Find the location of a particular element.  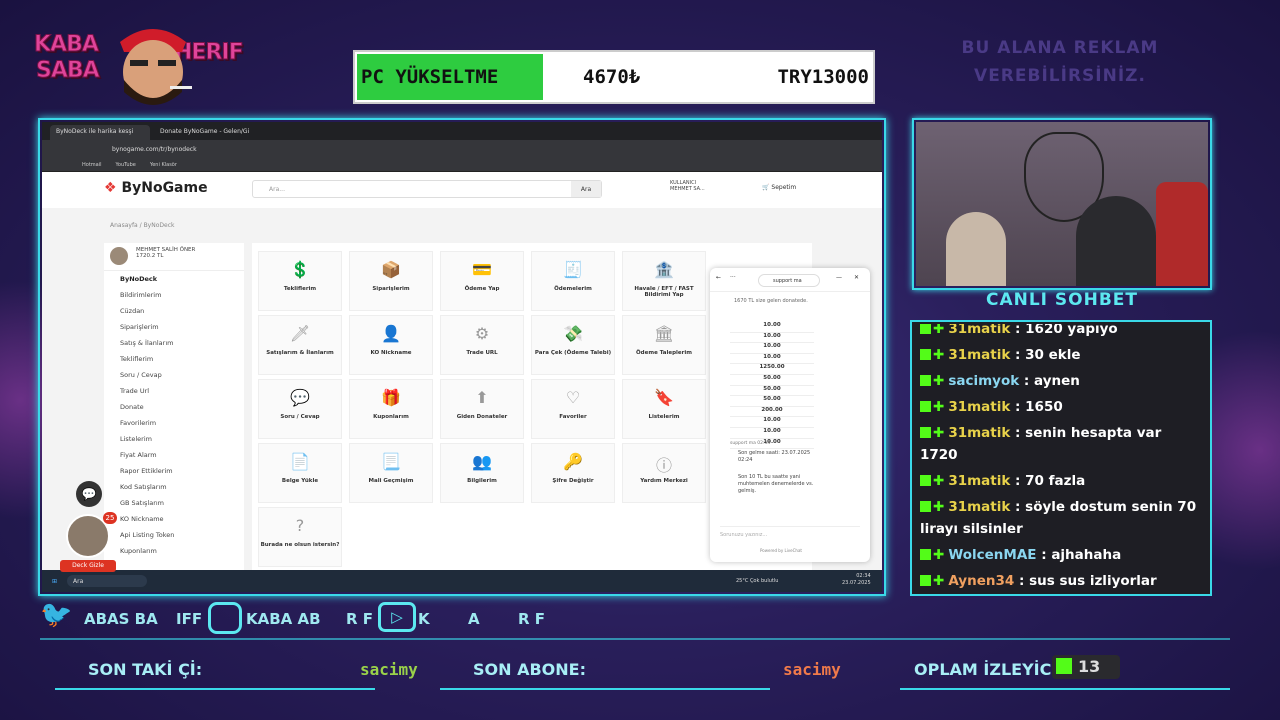

browser-tab-bynodeck: ByNoDeck ile harika kesşi is located at coordinates (100, 132).